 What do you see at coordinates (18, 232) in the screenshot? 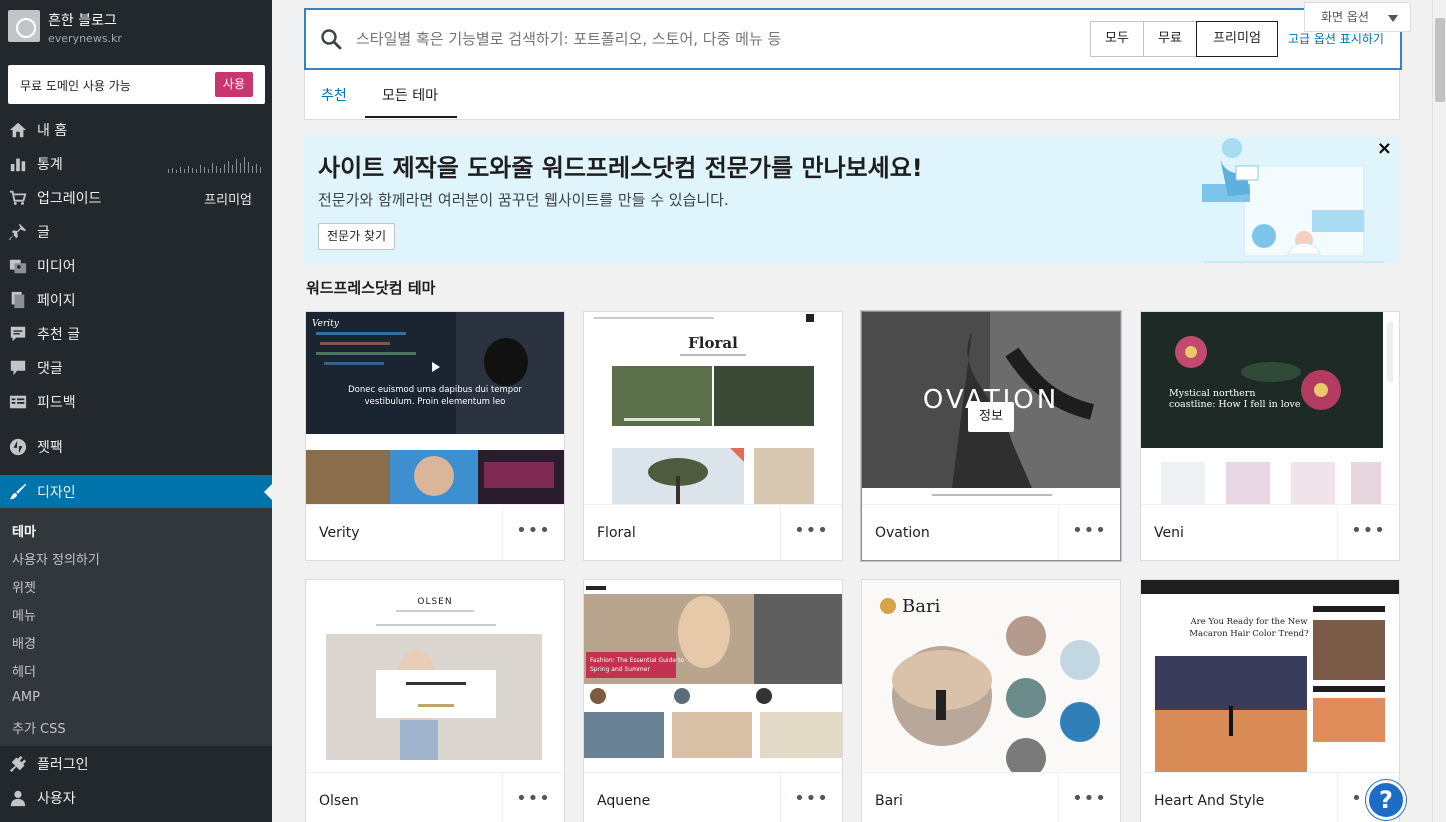
I see `pin-icon` at bounding box center [18, 232].